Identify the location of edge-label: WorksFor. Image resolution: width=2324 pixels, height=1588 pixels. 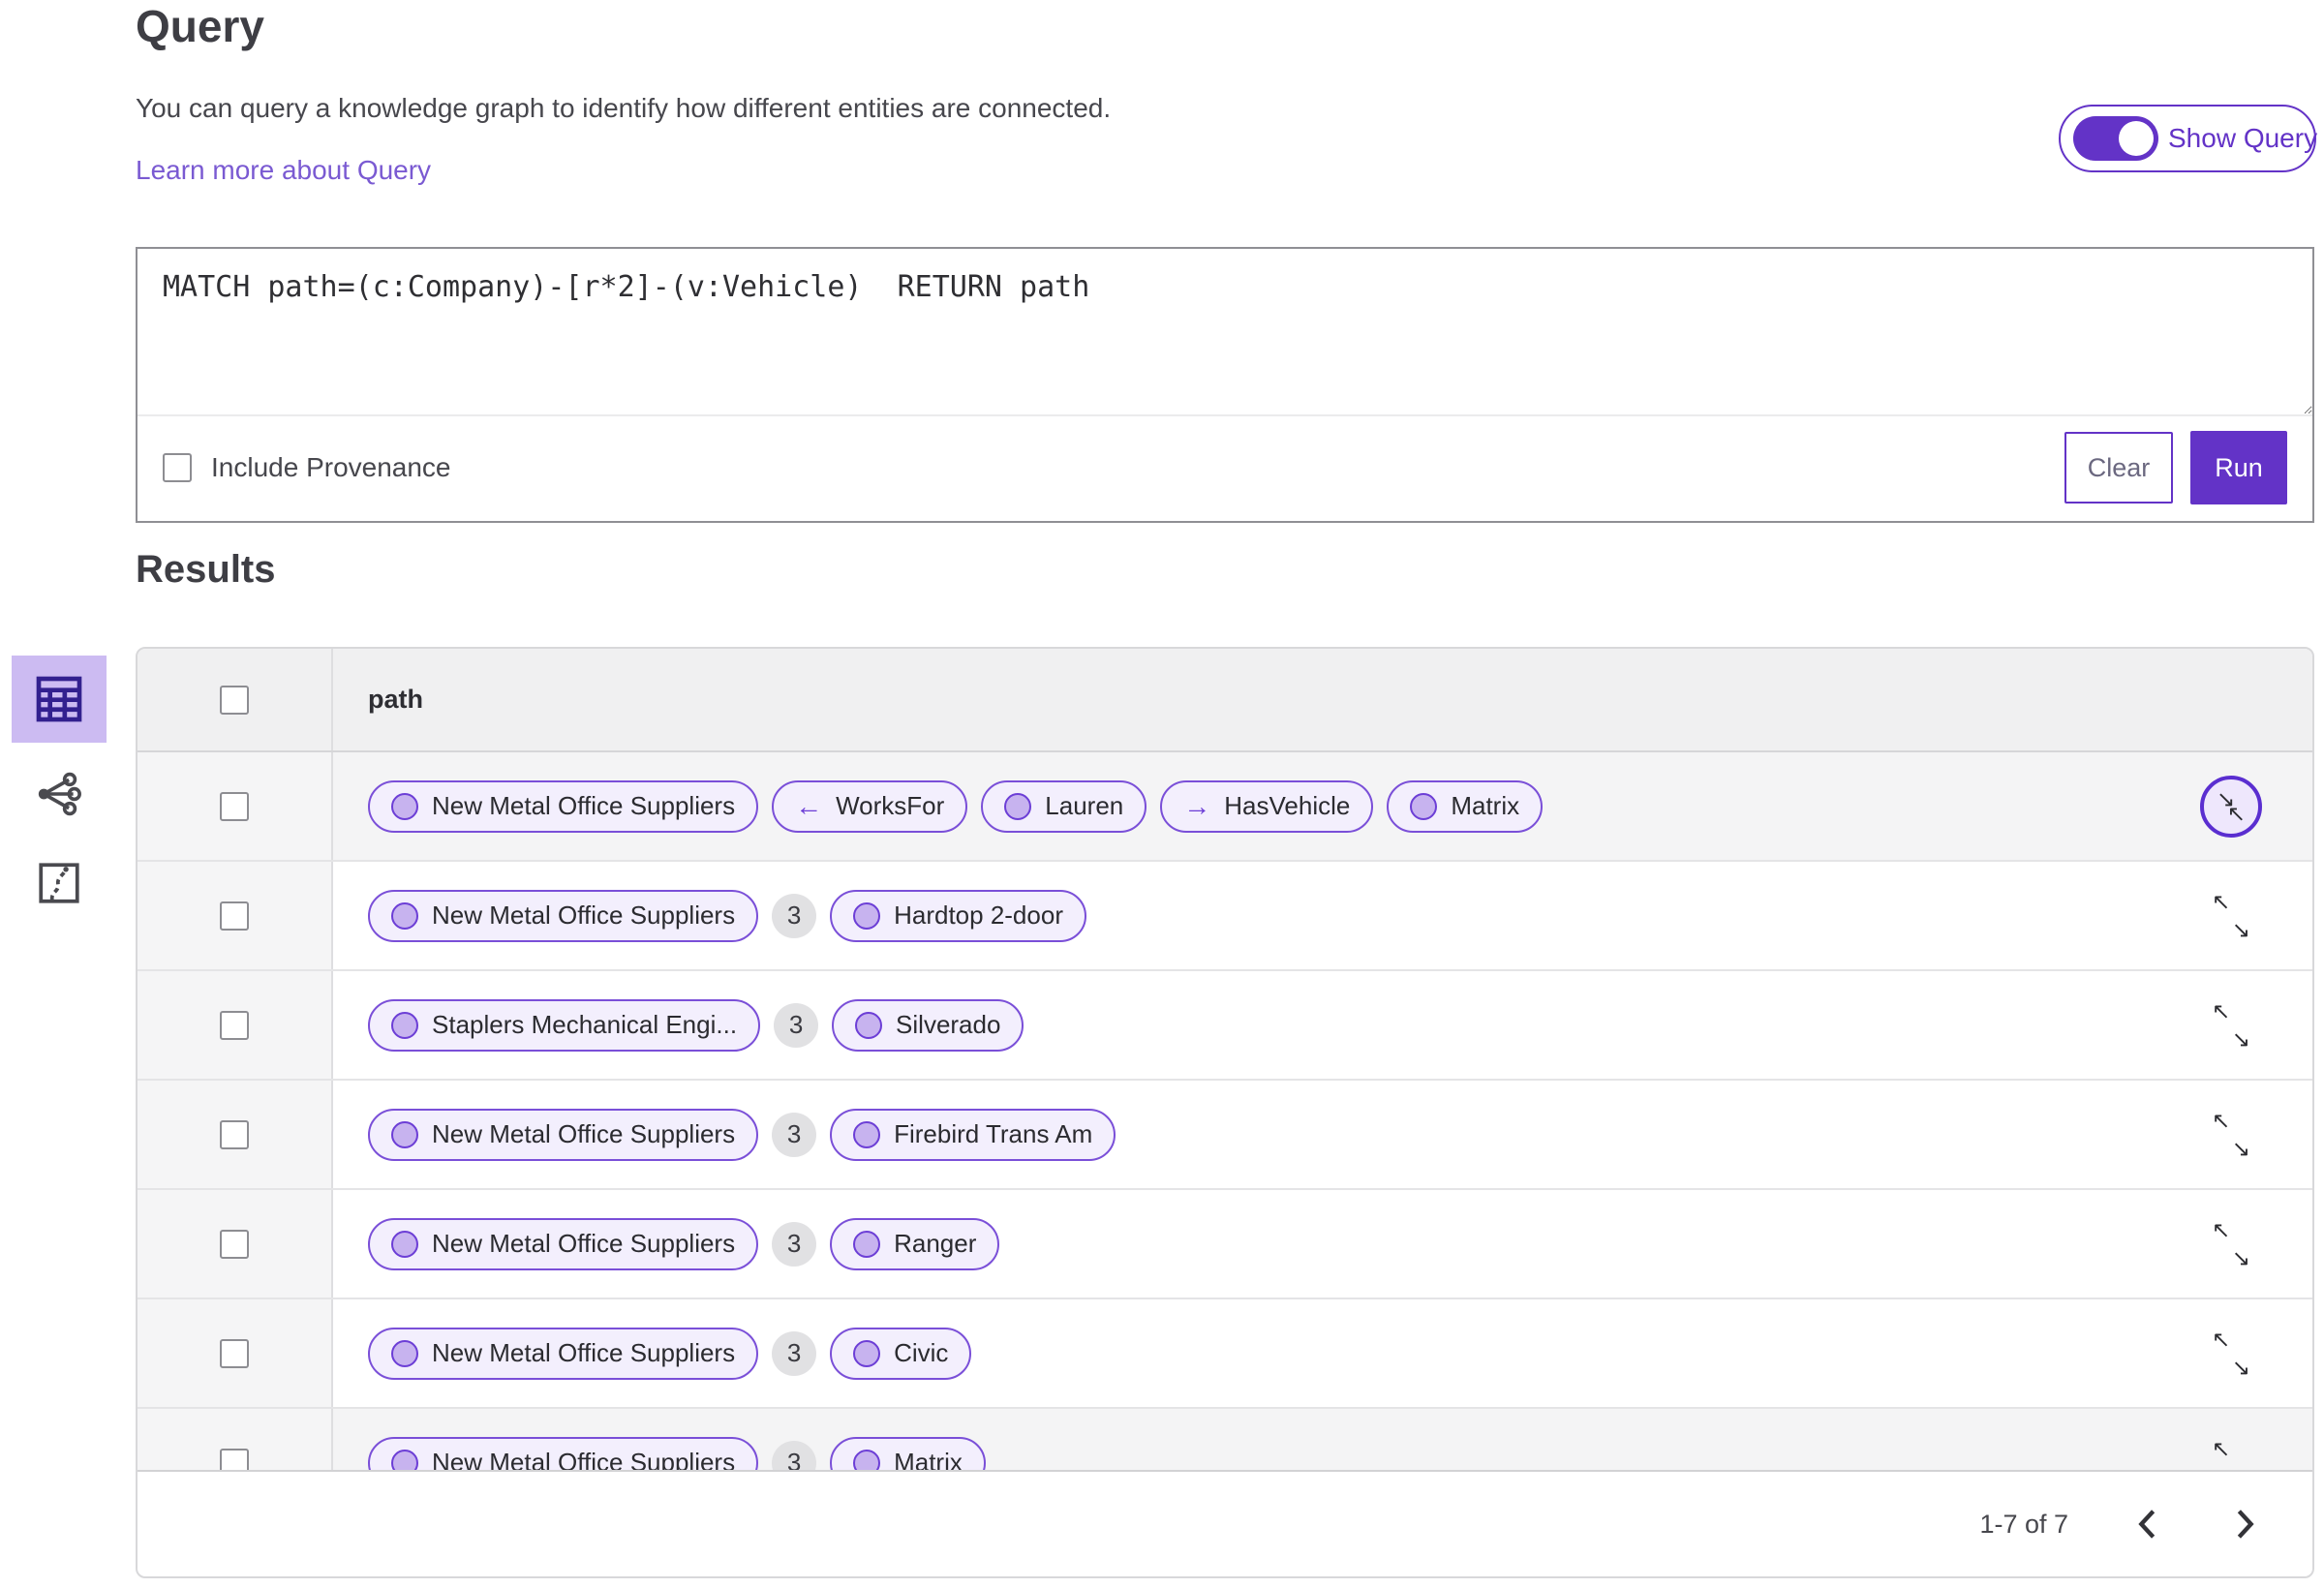
(891, 805).